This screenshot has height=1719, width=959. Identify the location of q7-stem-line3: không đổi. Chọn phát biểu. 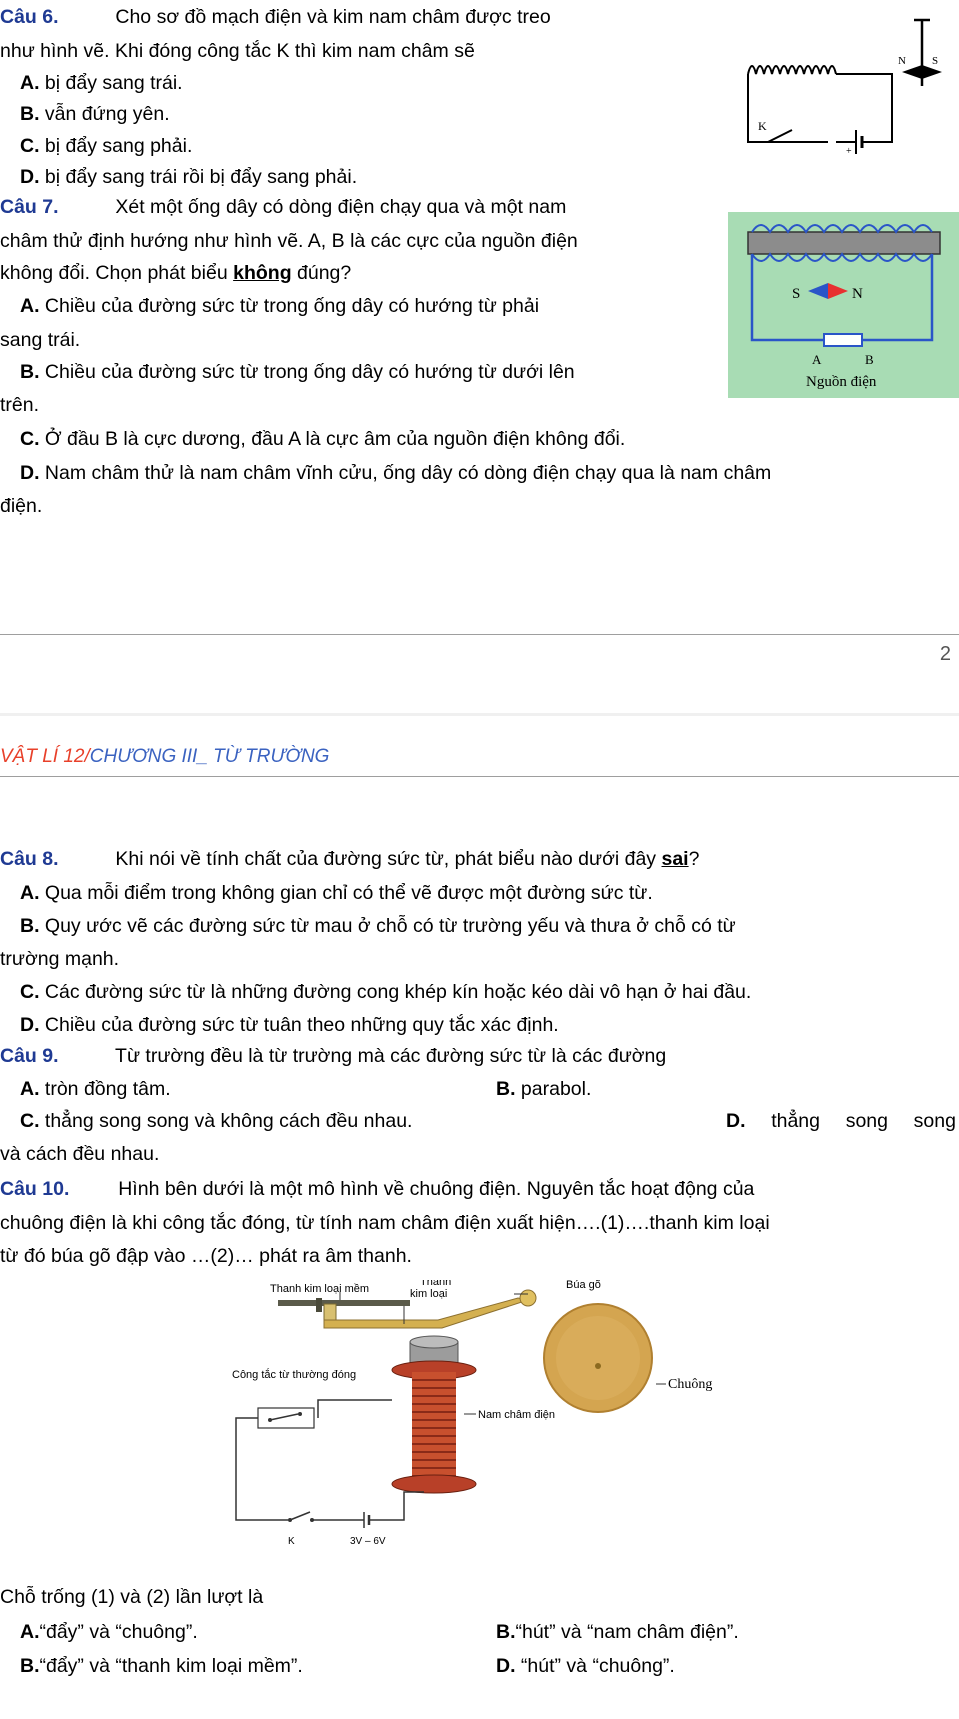
(117, 273).